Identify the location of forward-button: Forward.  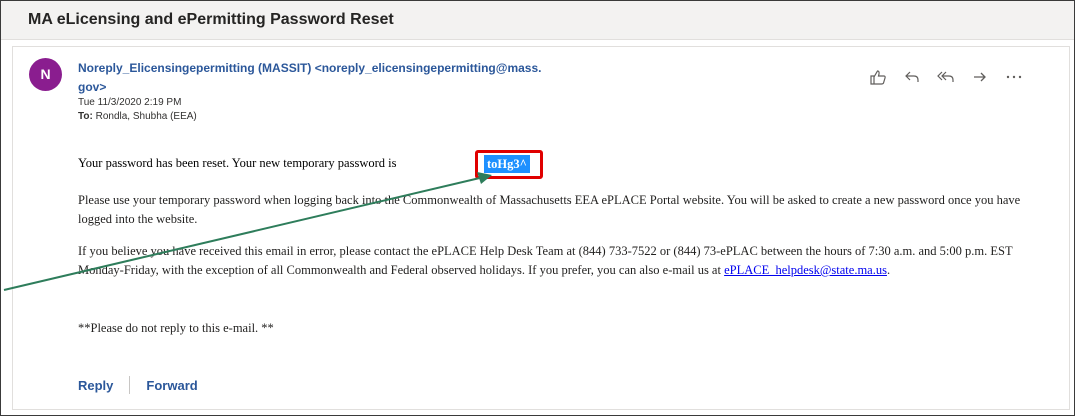
(171, 385).